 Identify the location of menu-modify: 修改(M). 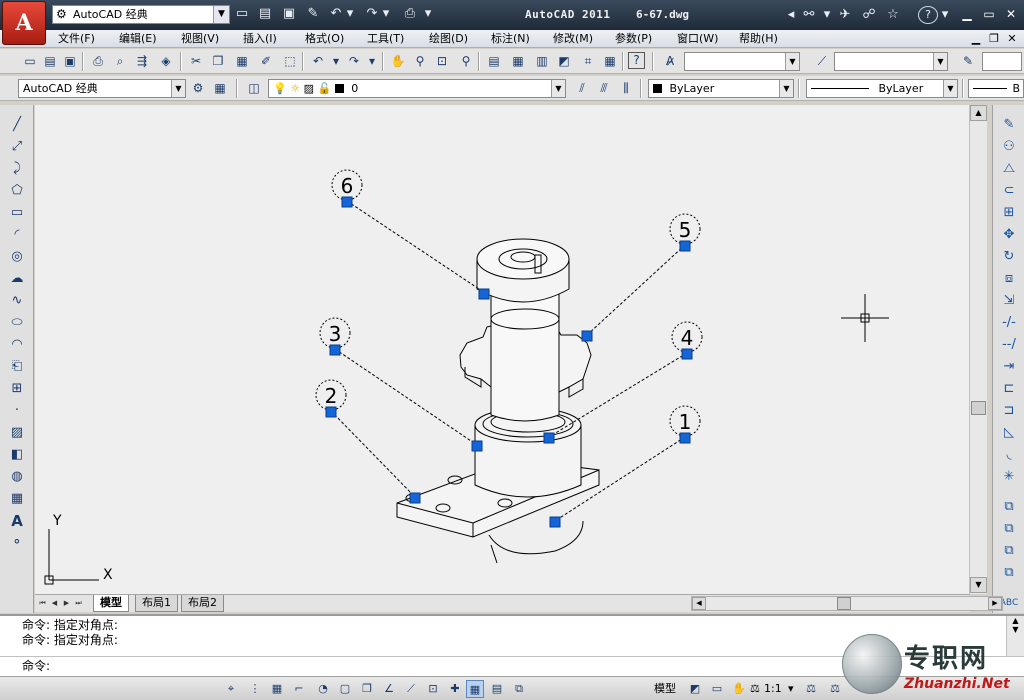
(573, 39).